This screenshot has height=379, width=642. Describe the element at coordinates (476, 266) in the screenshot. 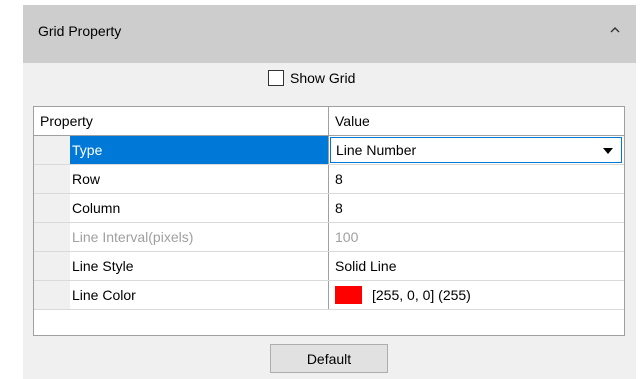

I see `property-value: Solid Line` at that location.